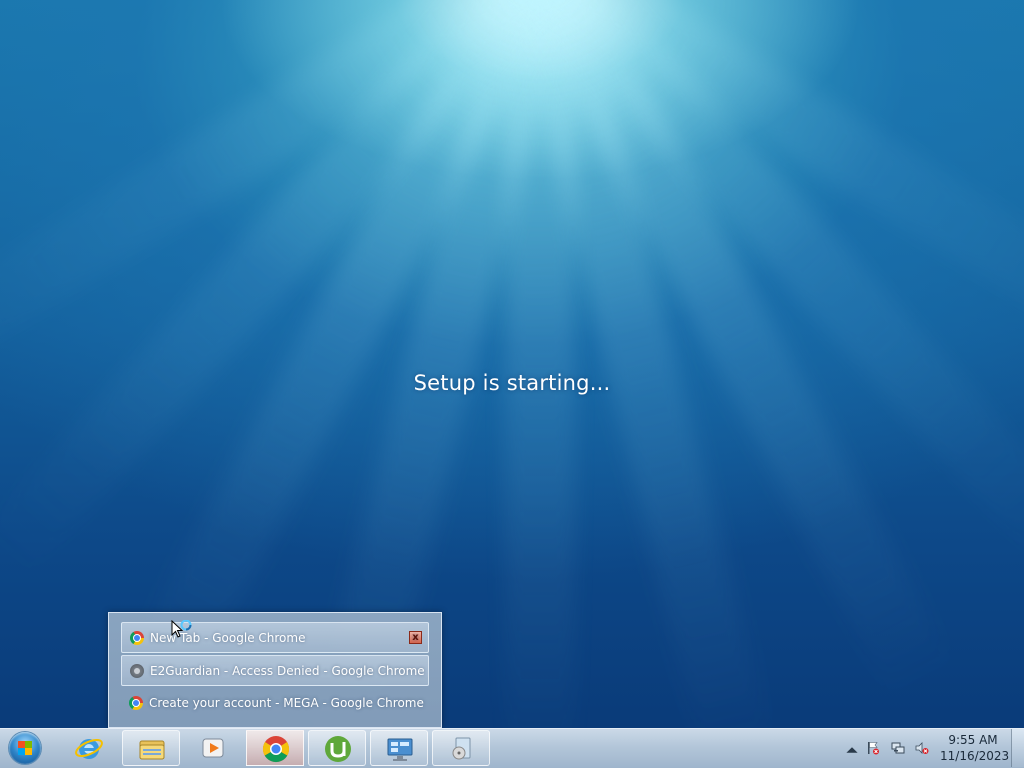 The image size is (1024, 768). Describe the element at coordinates (181, 629) in the screenshot. I see `busy-cursor-icon` at that location.